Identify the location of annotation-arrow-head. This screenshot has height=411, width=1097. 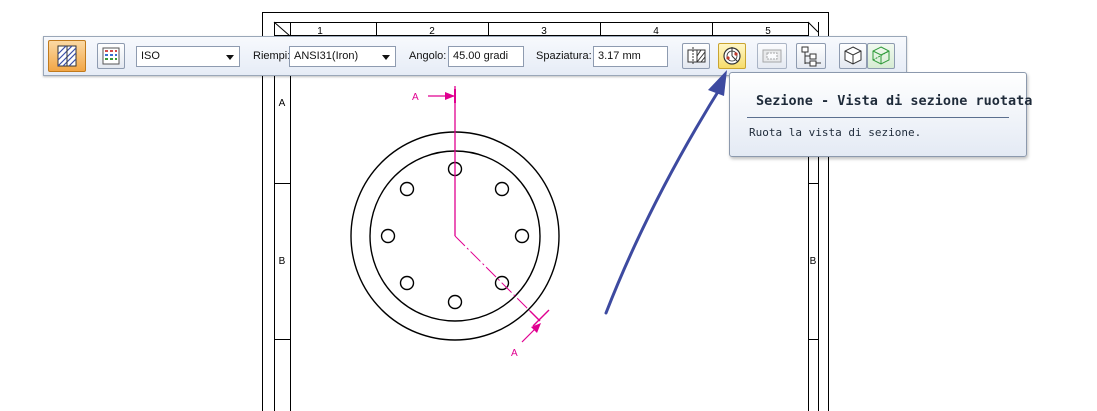
(717, 83).